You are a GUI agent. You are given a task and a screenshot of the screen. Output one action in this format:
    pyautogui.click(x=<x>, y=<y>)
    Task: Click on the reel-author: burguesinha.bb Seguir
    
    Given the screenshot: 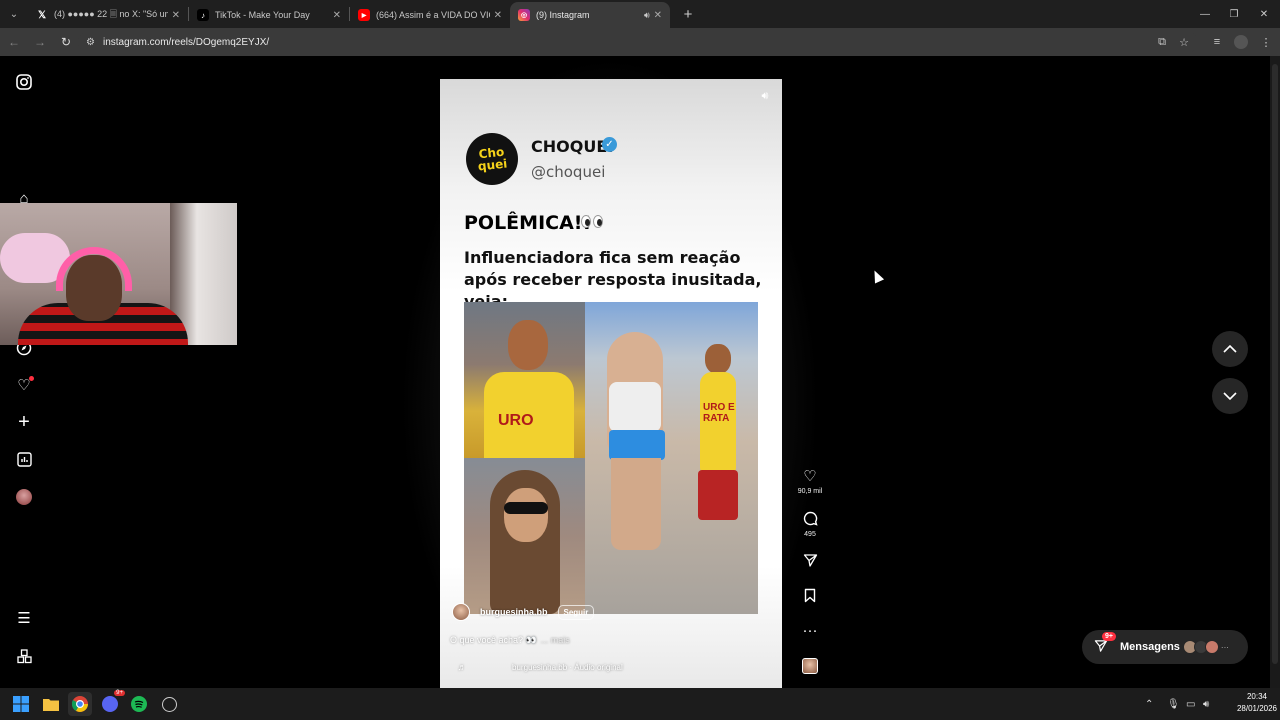 What is the action you would take?
    pyautogui.click(x=523, y=612)
    